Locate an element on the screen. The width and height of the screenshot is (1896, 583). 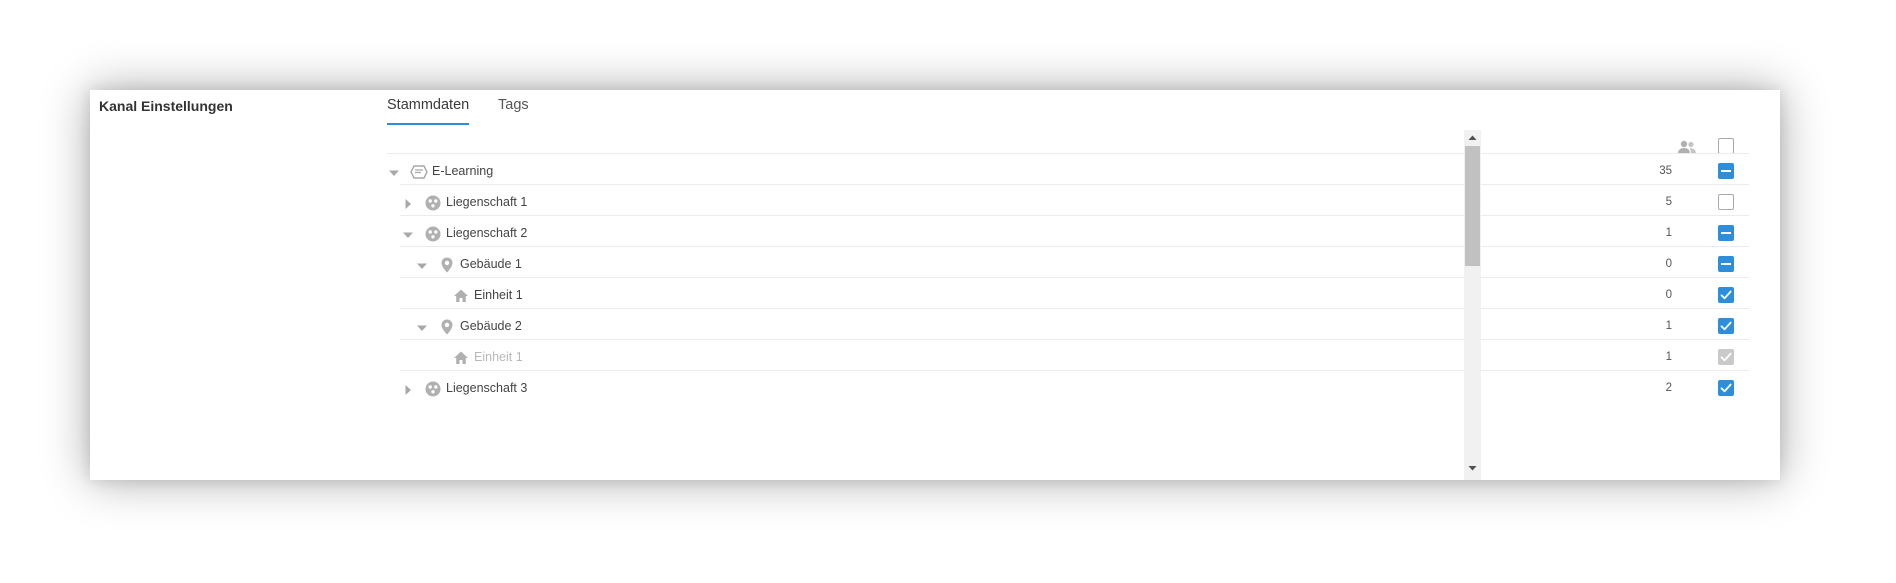
user-count: 35 is located at coordinates (1665, 171).